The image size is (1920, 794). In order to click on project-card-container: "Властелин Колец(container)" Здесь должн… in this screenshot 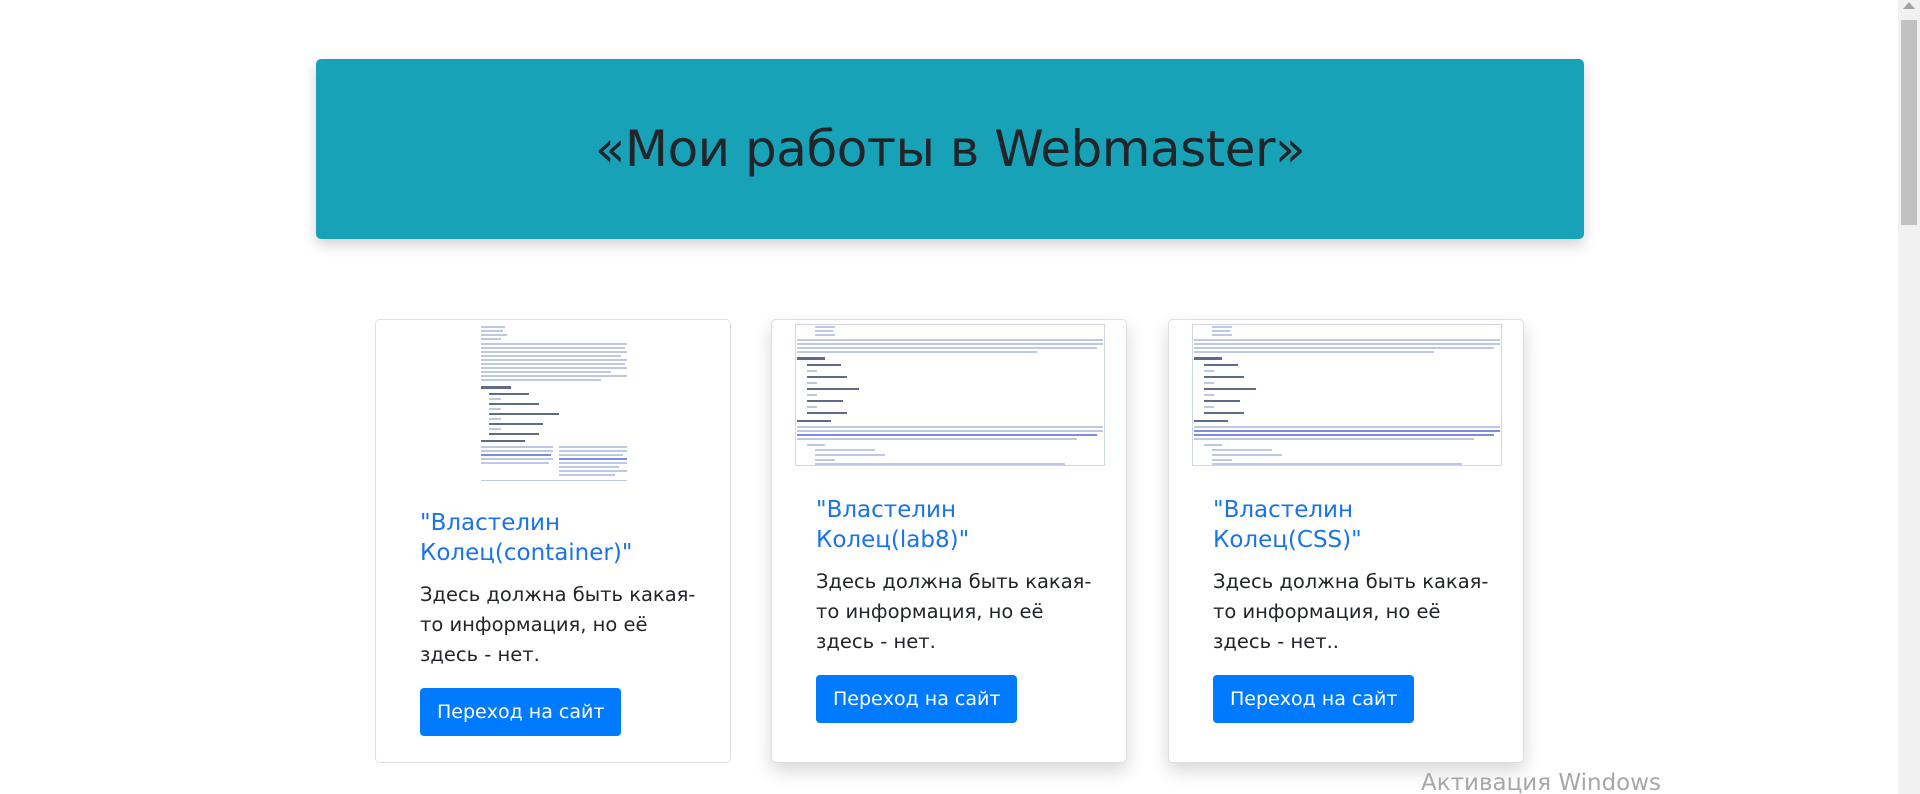, I will do `click(553, 541)`.